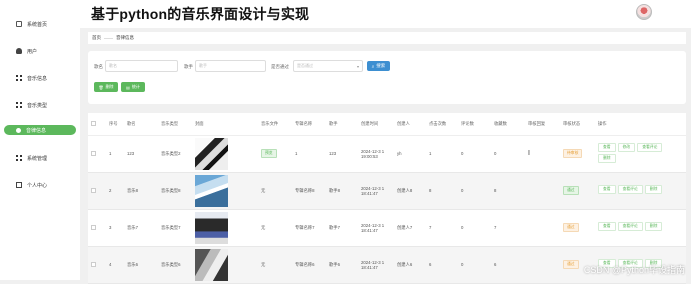  Describe the element at coordinates (508, 190) in the screenshot. I see `cell-favorites: 8` at that location.